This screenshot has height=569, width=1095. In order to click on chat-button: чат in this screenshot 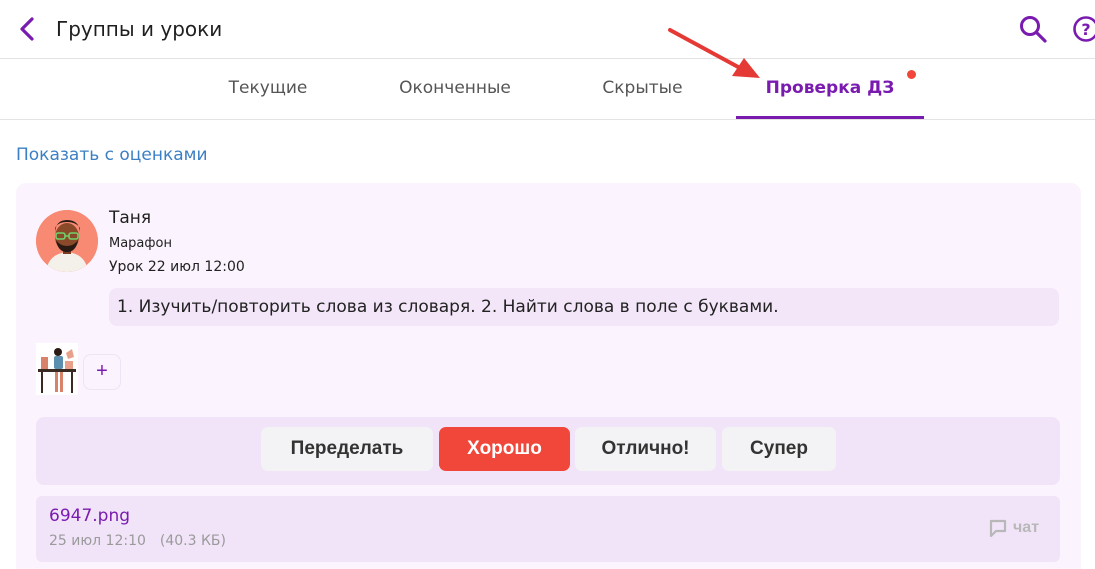, I will do `click(1013, 528)`.